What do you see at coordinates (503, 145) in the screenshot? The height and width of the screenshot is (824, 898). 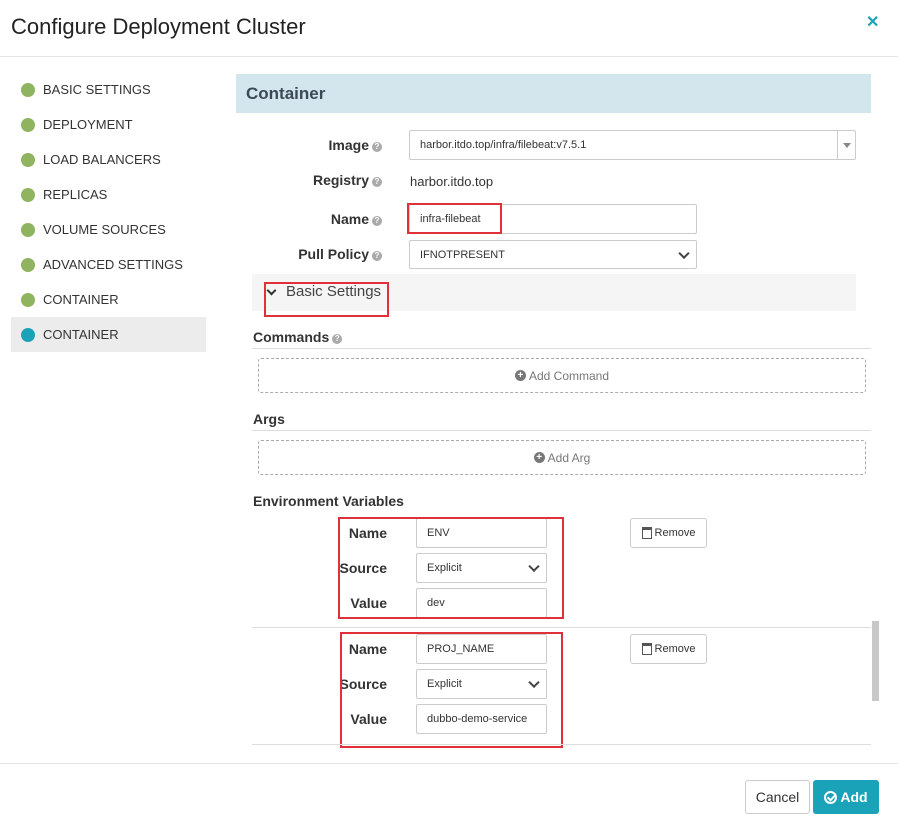 I see `image-value: harbor.itdo.top/infra/filebeat:v7.5.1` at bounding box center [503, 145].